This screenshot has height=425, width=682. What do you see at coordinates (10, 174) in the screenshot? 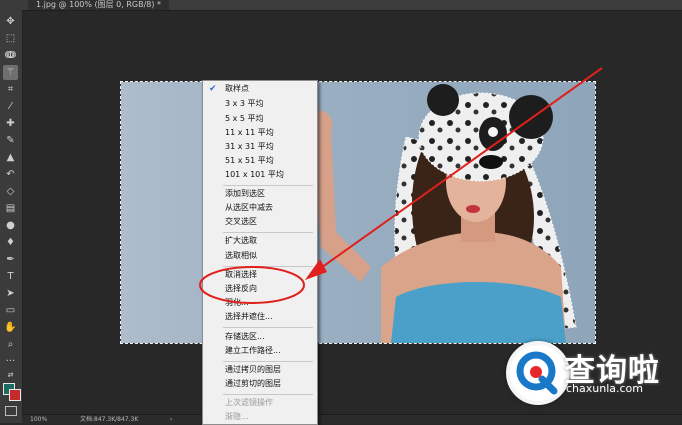
I see `history-brush-tool-icon: ↶` at bounding box center [10, 174].